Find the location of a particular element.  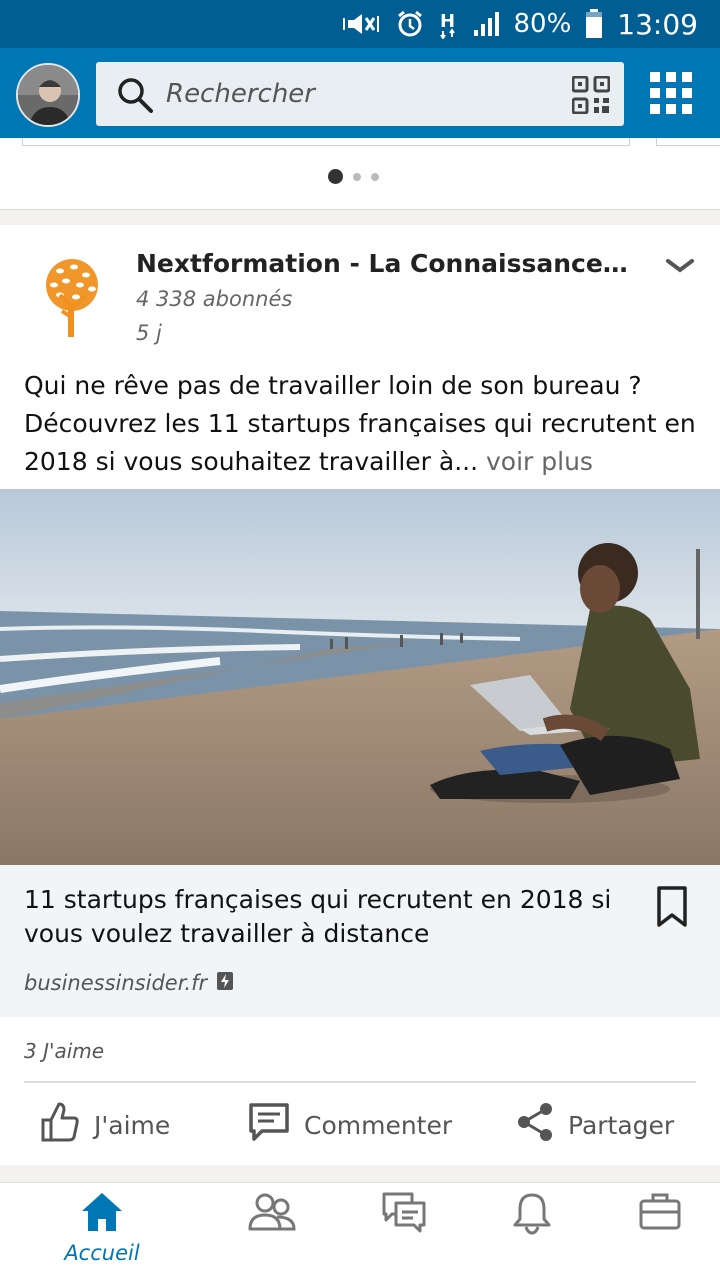

carousel-card-next is located at coordinates (688, 142).